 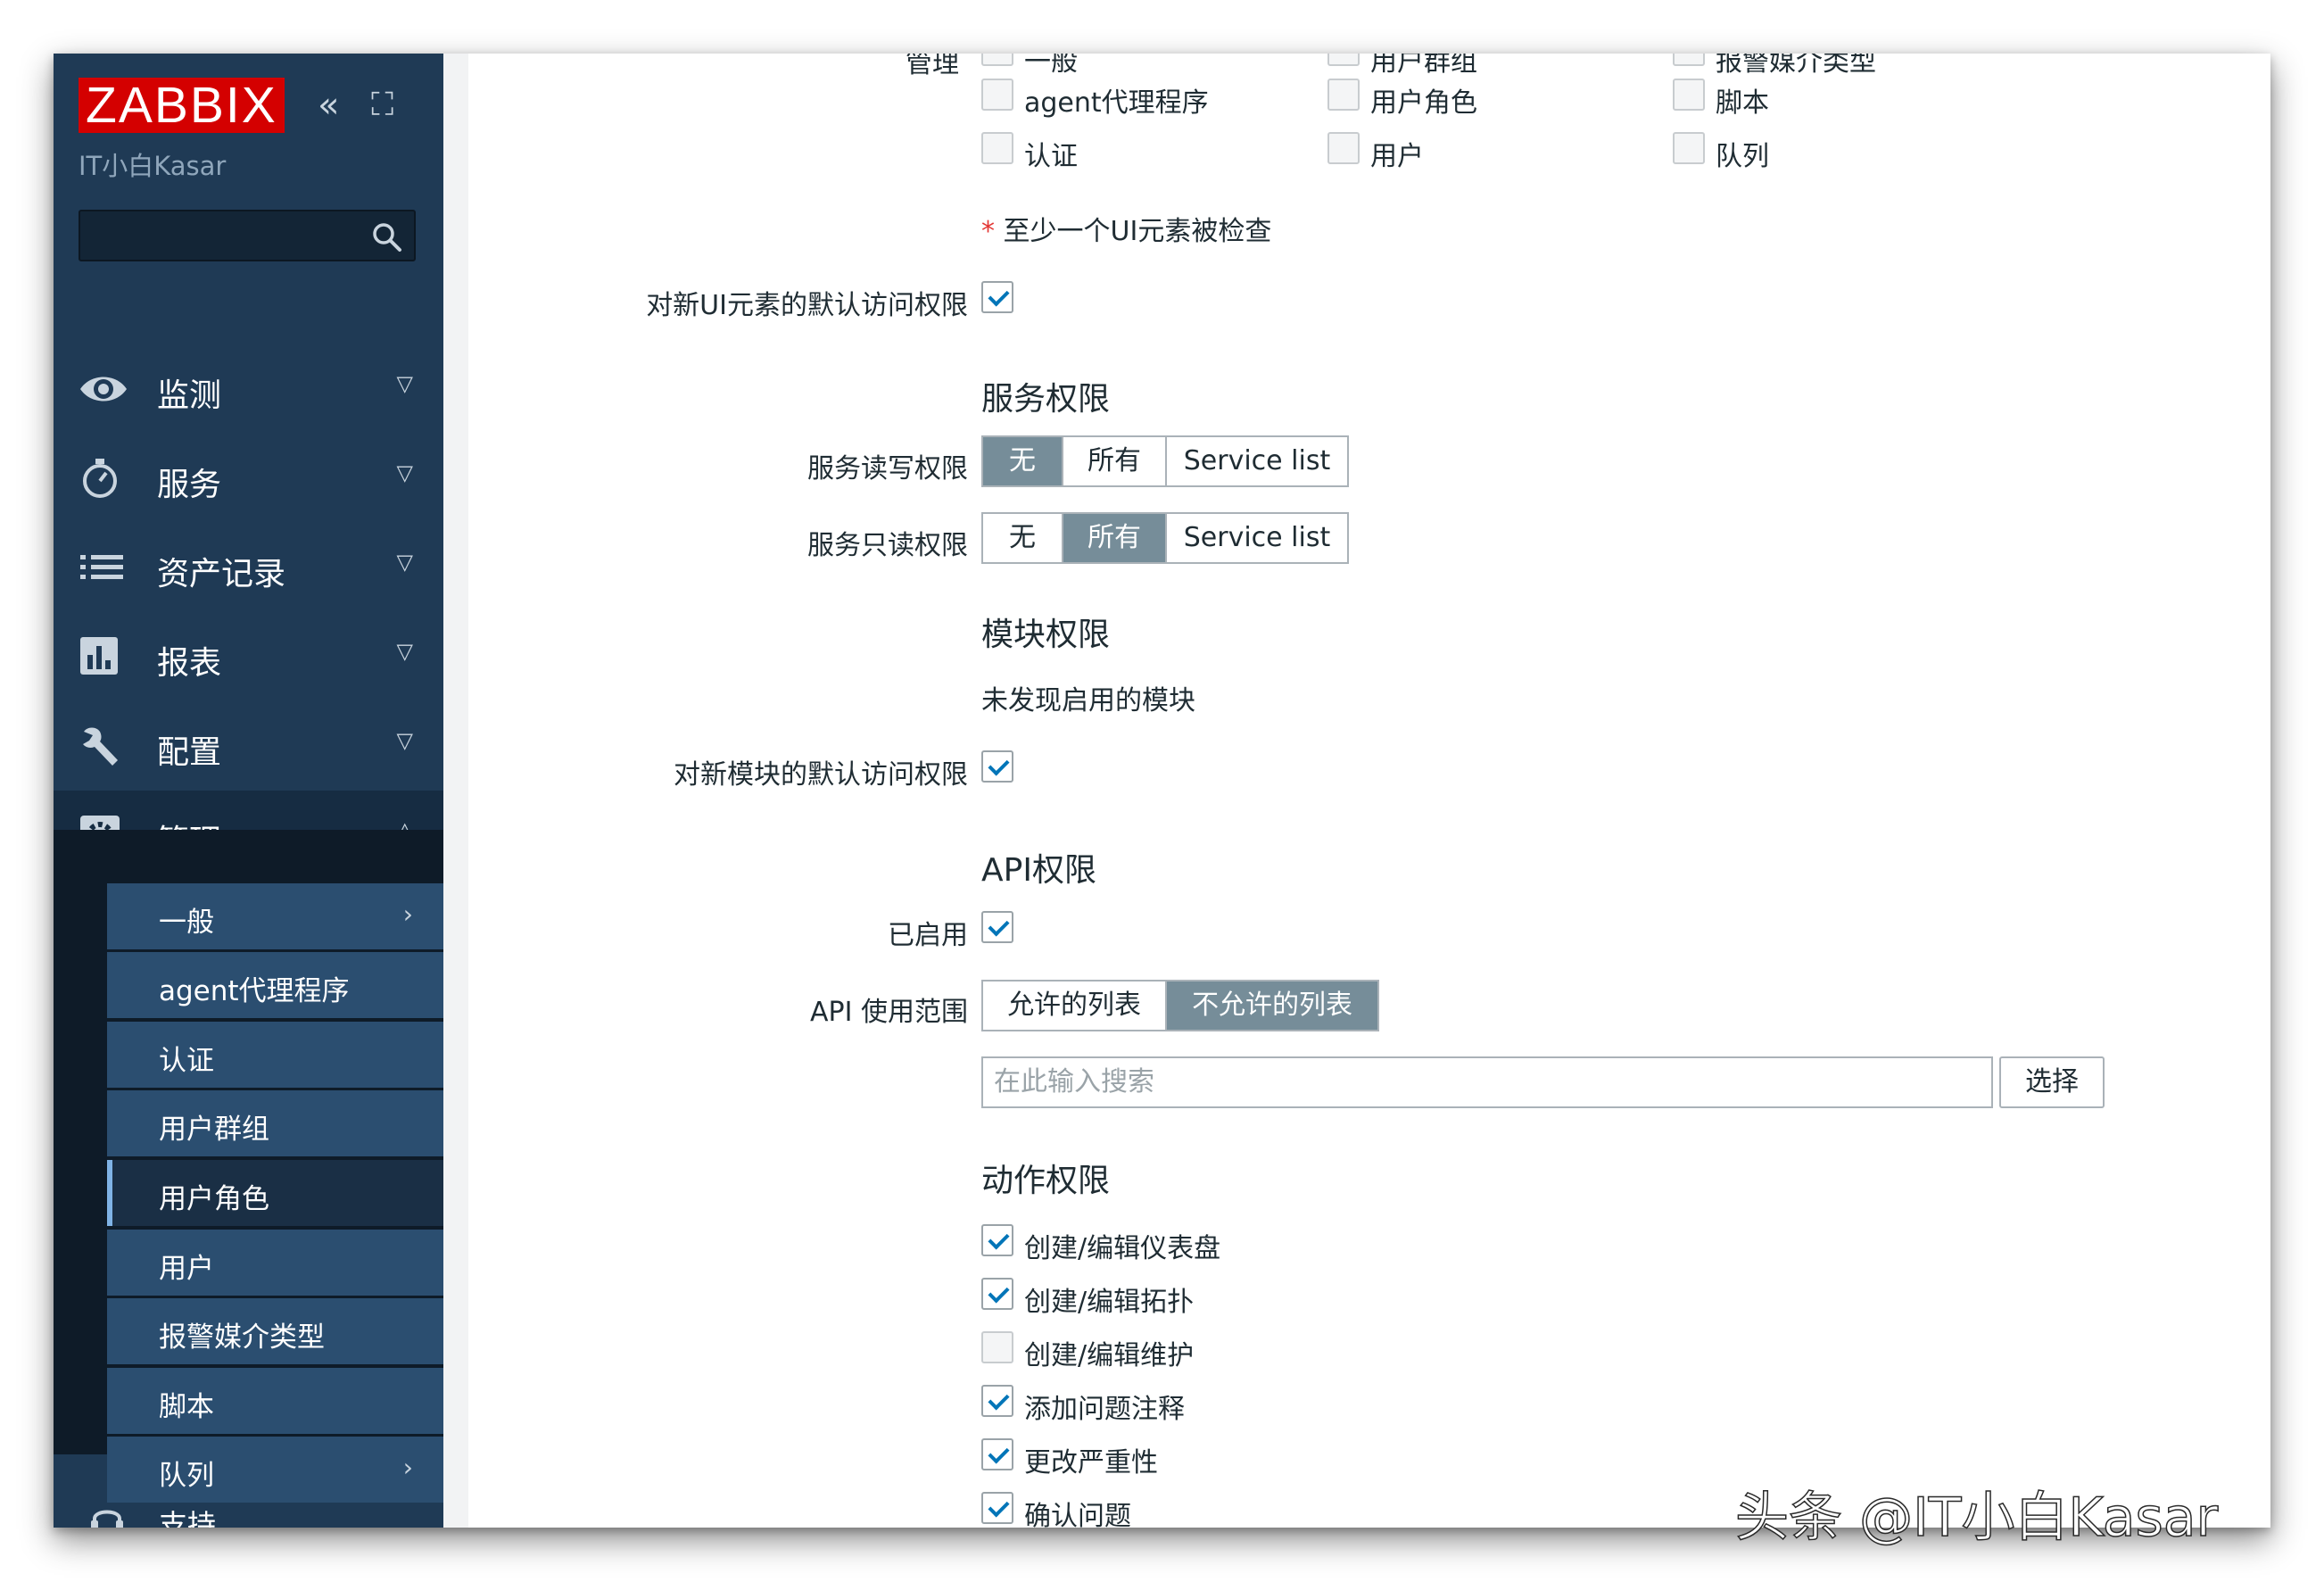 I want to click on cutoff-label: 管理, so click(x=933, y=66).